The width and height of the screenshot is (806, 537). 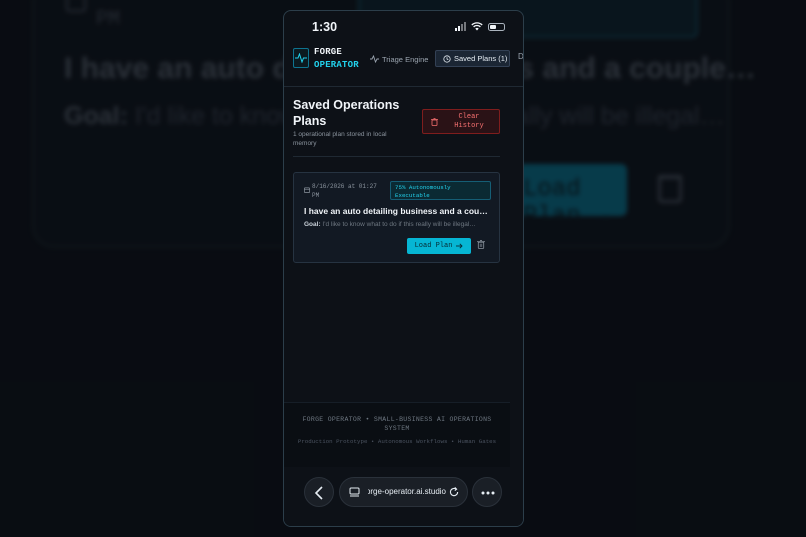 I want to click on clear-history-label: Clear History, so click(x=469, y=121).